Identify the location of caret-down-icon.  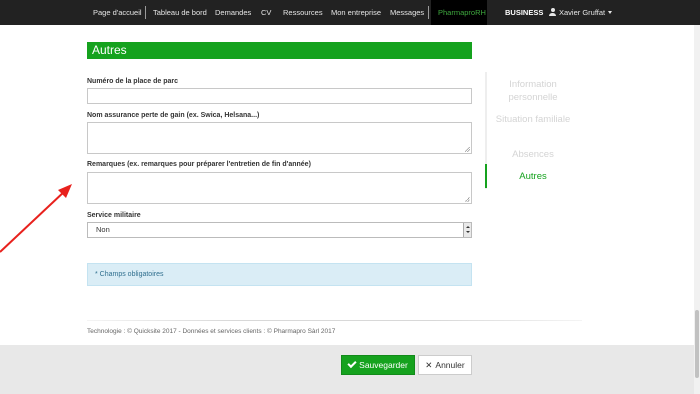
(610, 12).